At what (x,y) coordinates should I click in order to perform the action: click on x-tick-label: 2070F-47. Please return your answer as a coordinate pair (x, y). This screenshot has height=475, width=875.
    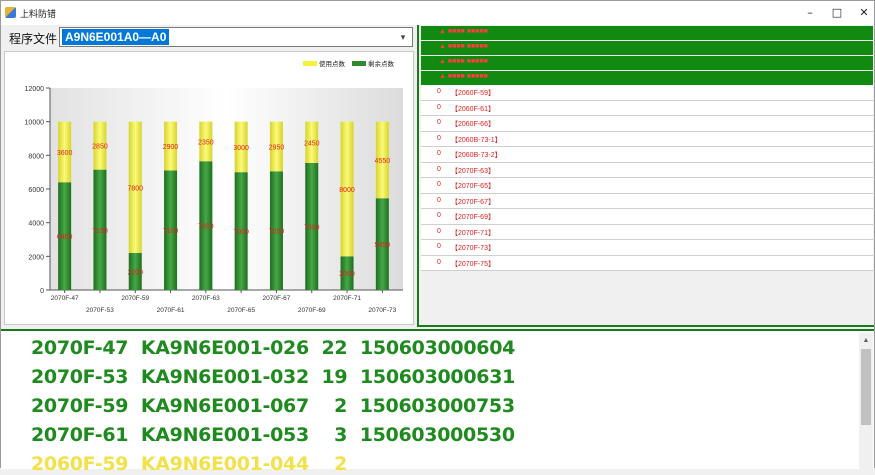
    Looking at the image, I should click on (65, 298).